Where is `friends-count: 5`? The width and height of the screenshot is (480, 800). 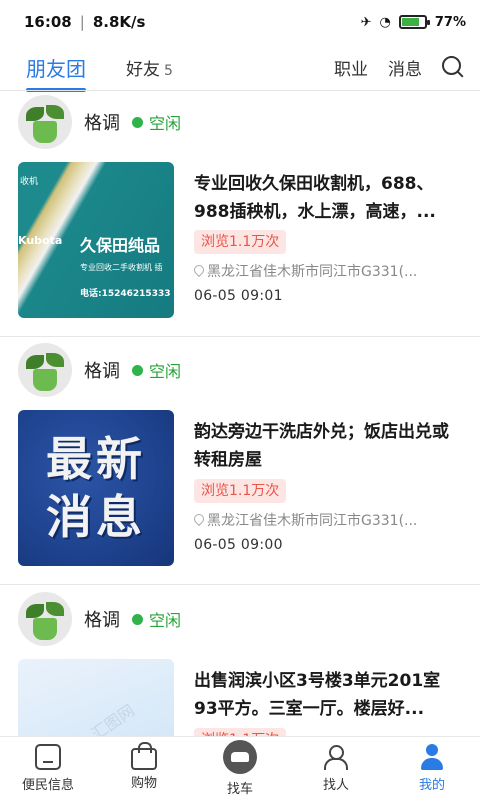
friends-count: 5 is located at coordinates (168, 70).